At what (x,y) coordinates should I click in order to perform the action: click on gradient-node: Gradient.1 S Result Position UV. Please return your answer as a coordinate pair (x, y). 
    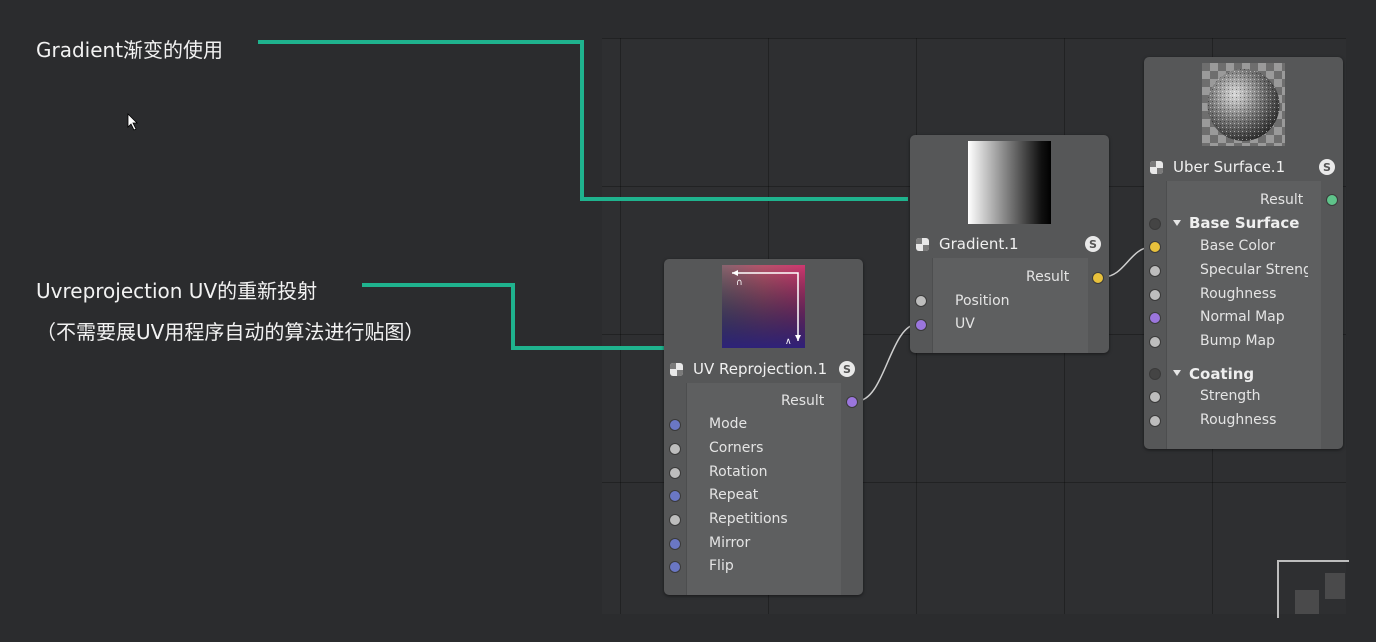
    Looking at the image, I should click on (1009, 244).